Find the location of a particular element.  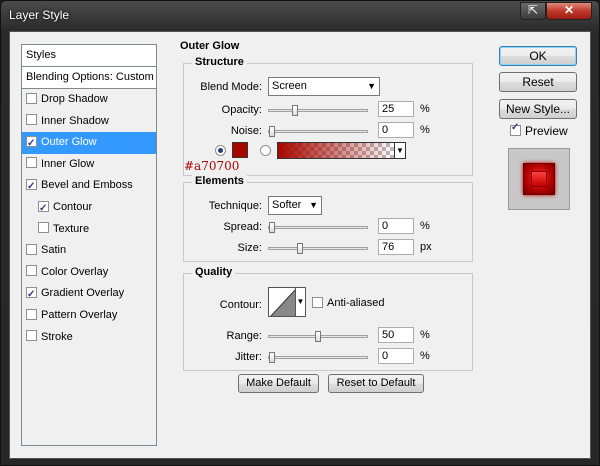

contour-dropdown: ▼ is located at coordinates (301, 302).